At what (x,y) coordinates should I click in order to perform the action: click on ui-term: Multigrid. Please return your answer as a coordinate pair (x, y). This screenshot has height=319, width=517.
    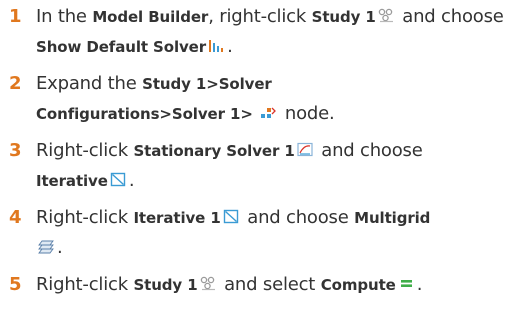
    Looking at the image, I should click on (392, 218).